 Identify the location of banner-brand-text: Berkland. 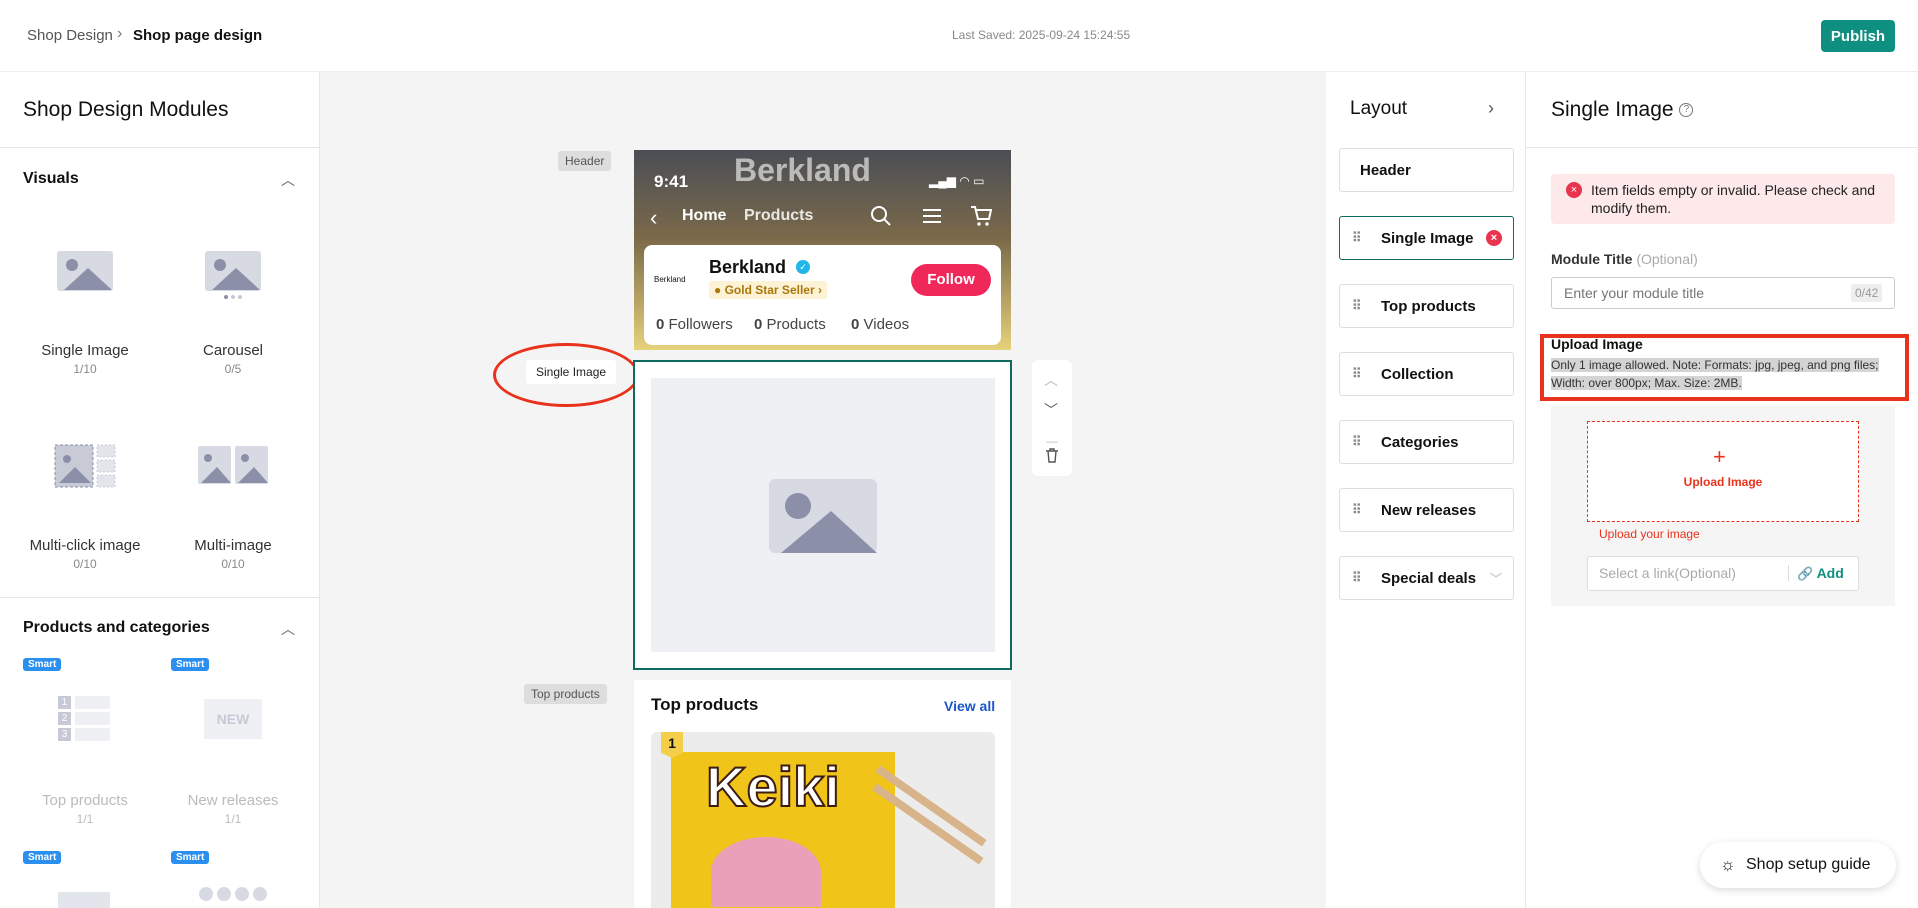
(802, 170).